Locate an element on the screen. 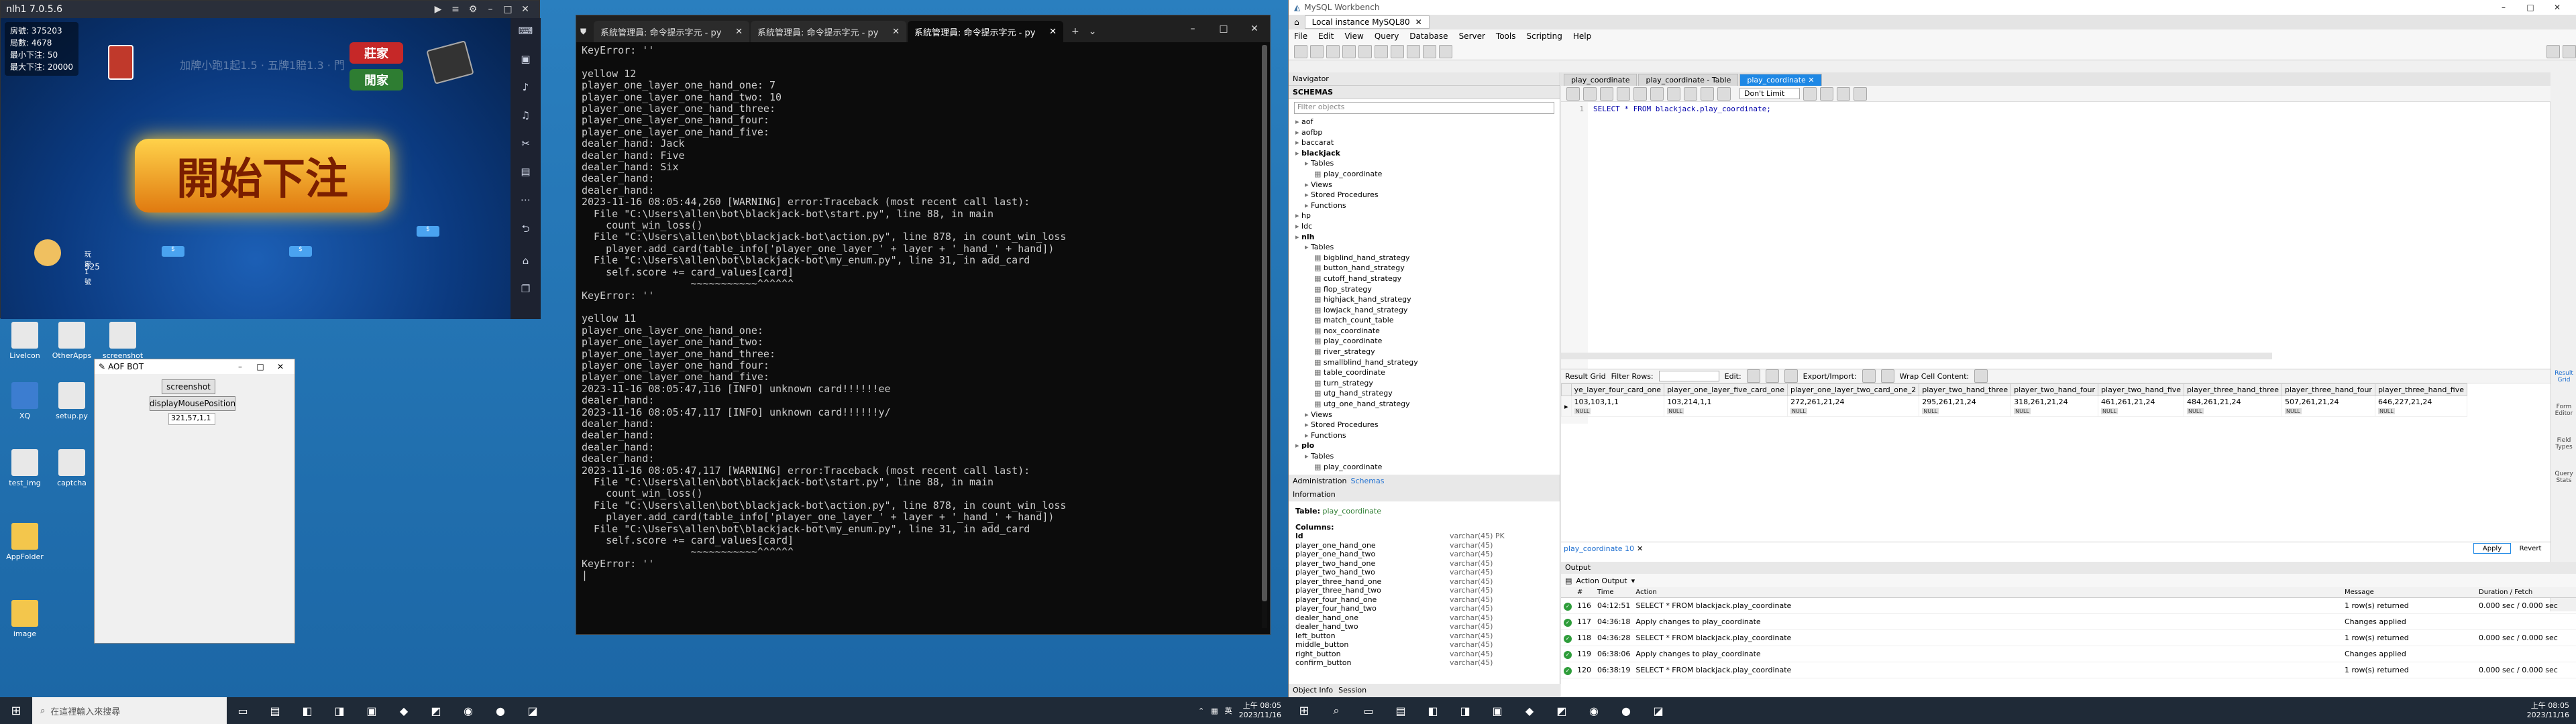 The image size is (2576, 724). screenshot-button: screenshot is located at coordinates (188, 387).